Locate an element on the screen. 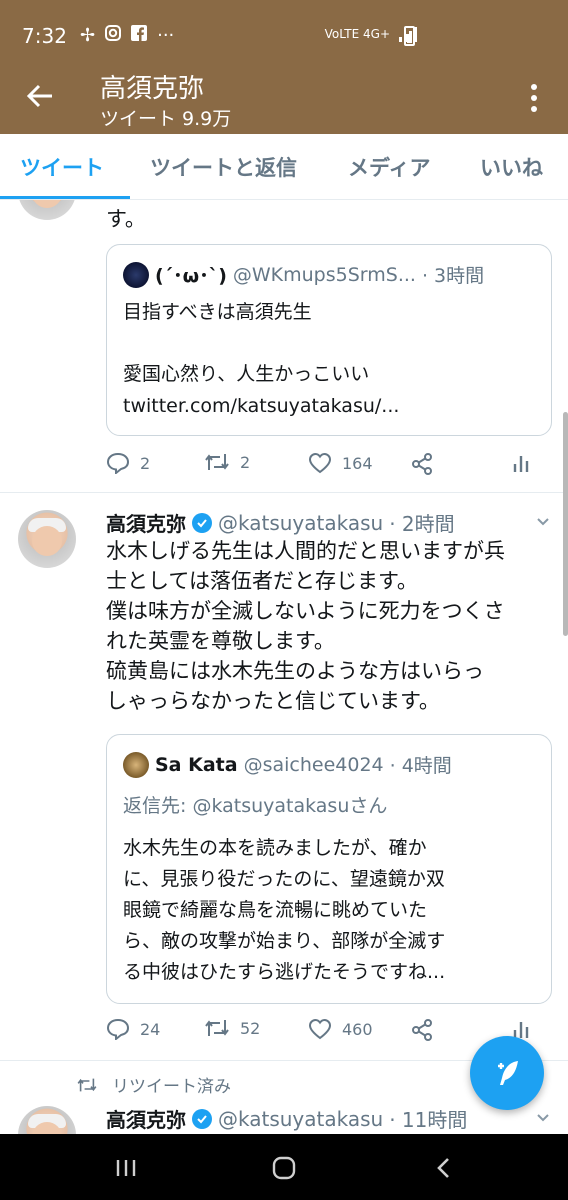  tweet-line: れた英霊を尊敬します。 is located at coordinates (220, 641).